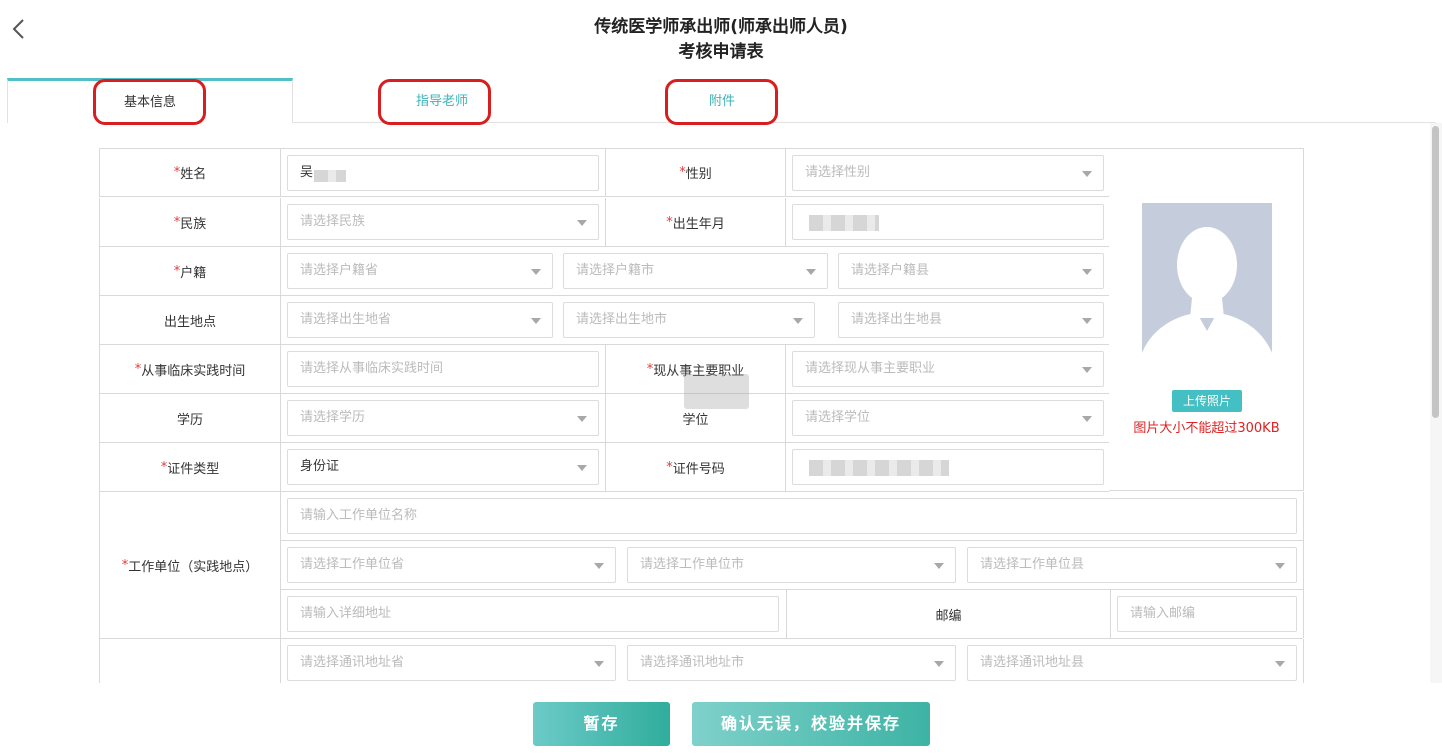  I want to click on page-title: 传统医学师承出师(师承出师人员), so click(721, 27).